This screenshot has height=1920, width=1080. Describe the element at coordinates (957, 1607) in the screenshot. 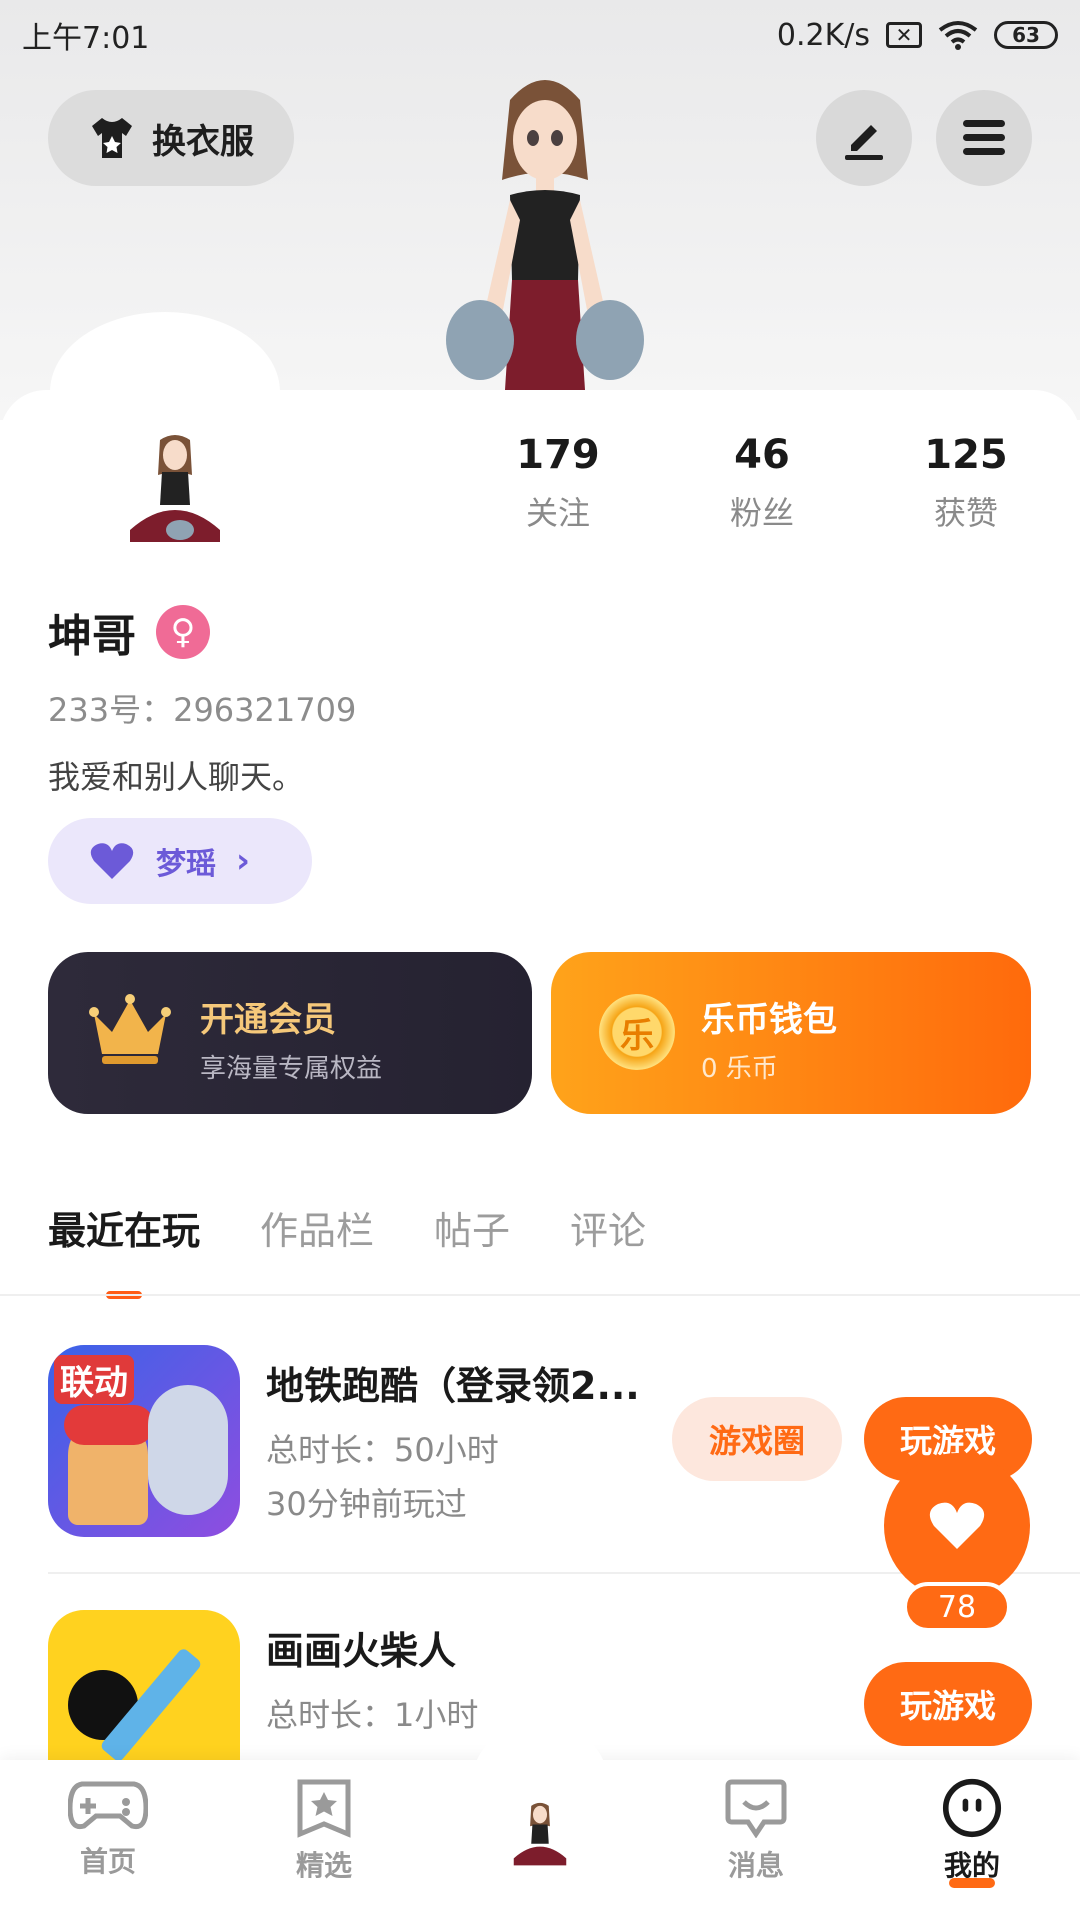

I see `like-count: 78` at that location.